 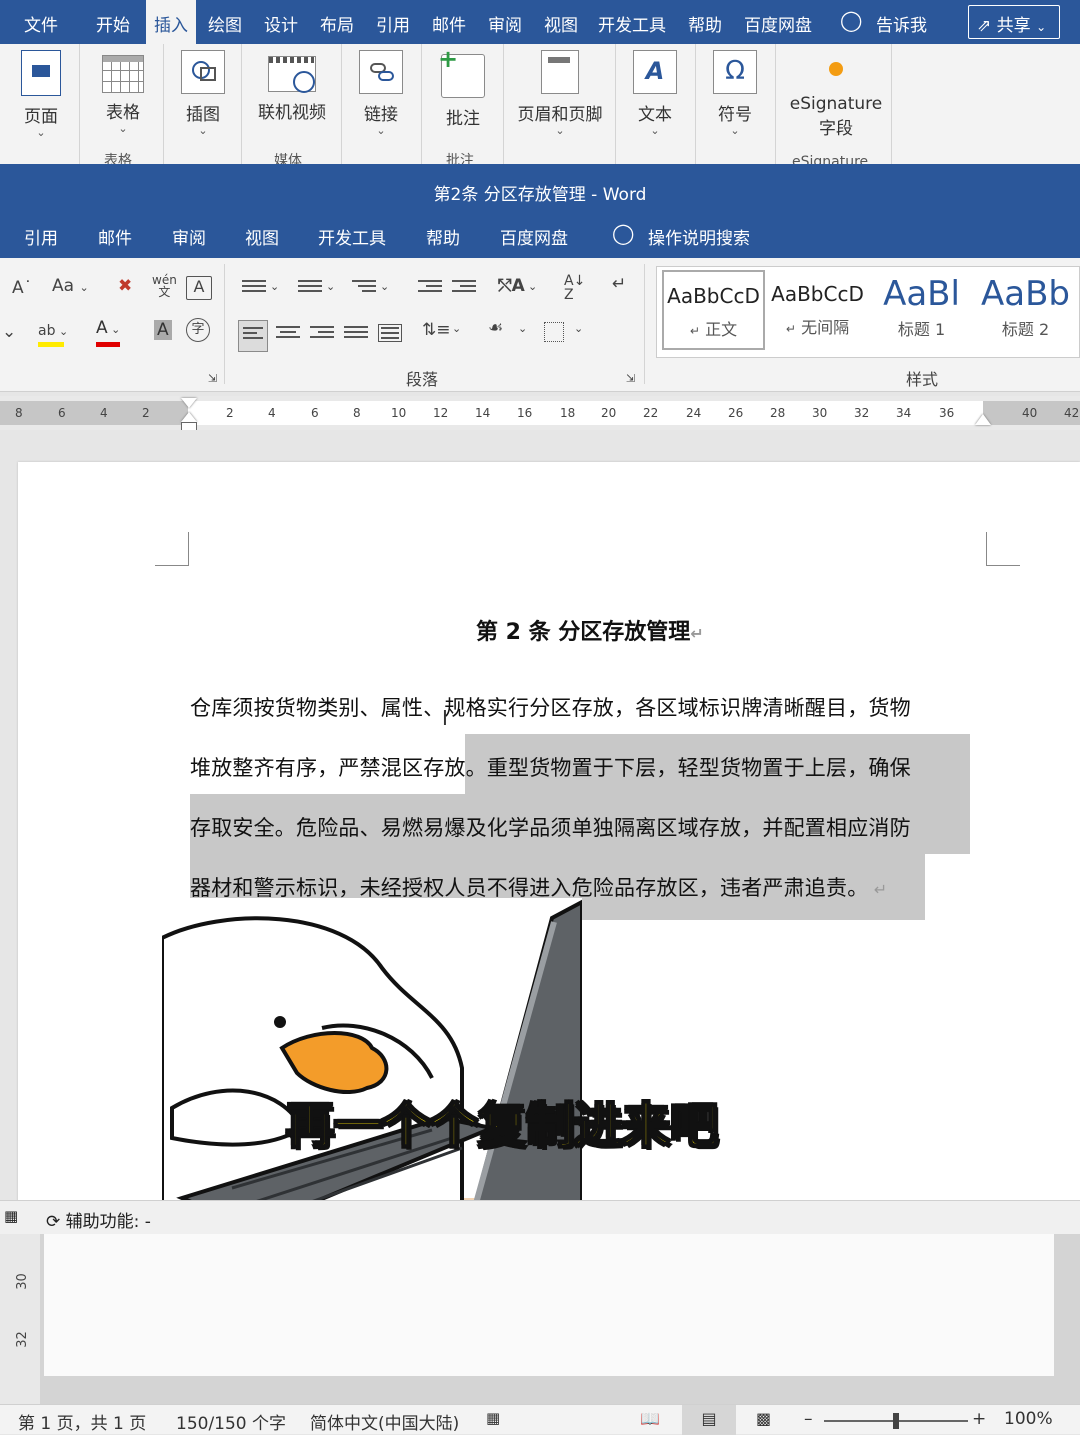 I want to click on ruler-number: 42, so click(x=1072, y=413).